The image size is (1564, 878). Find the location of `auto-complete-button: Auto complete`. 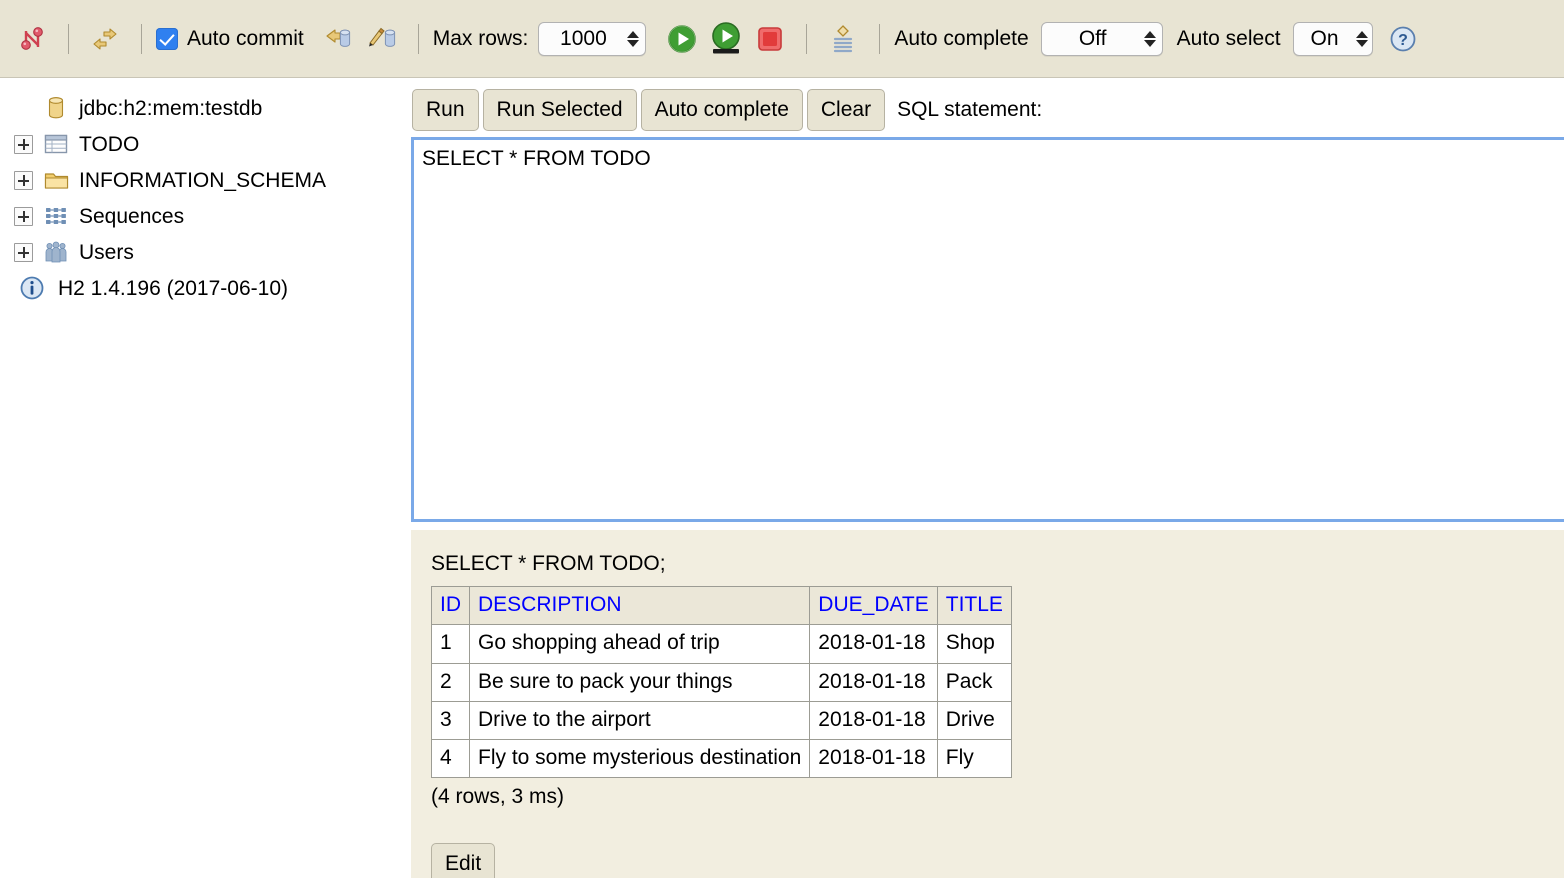

auto-complete-button: Auto complete is located at coordinates (721, 110).